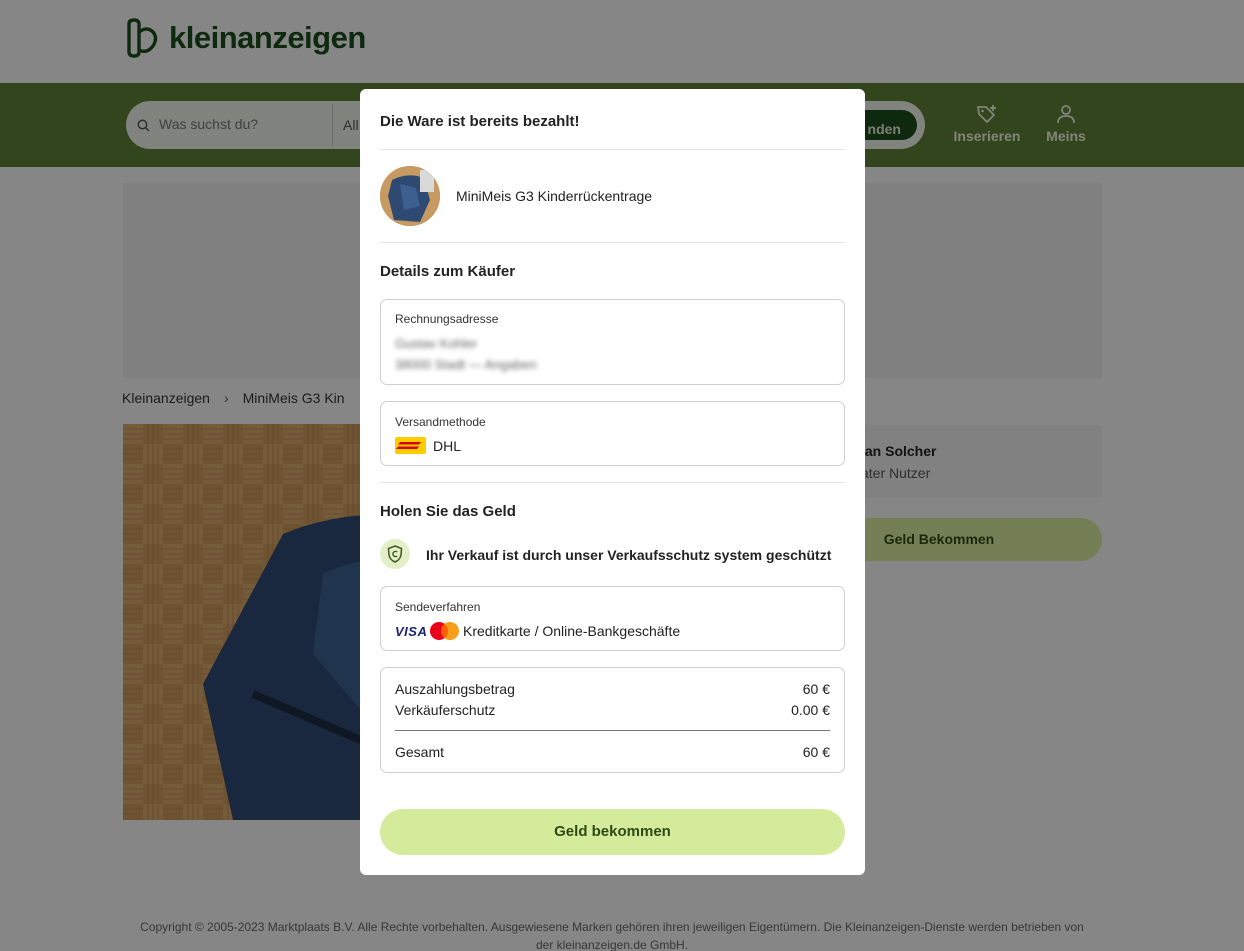 Image resolution: width=1244 pixels, height=951 pixels. Describe the element at coordinates (612, 710) in the screenshot. I see `seller-protection-row: Verkäuferschutz 0.00 €` at that location.